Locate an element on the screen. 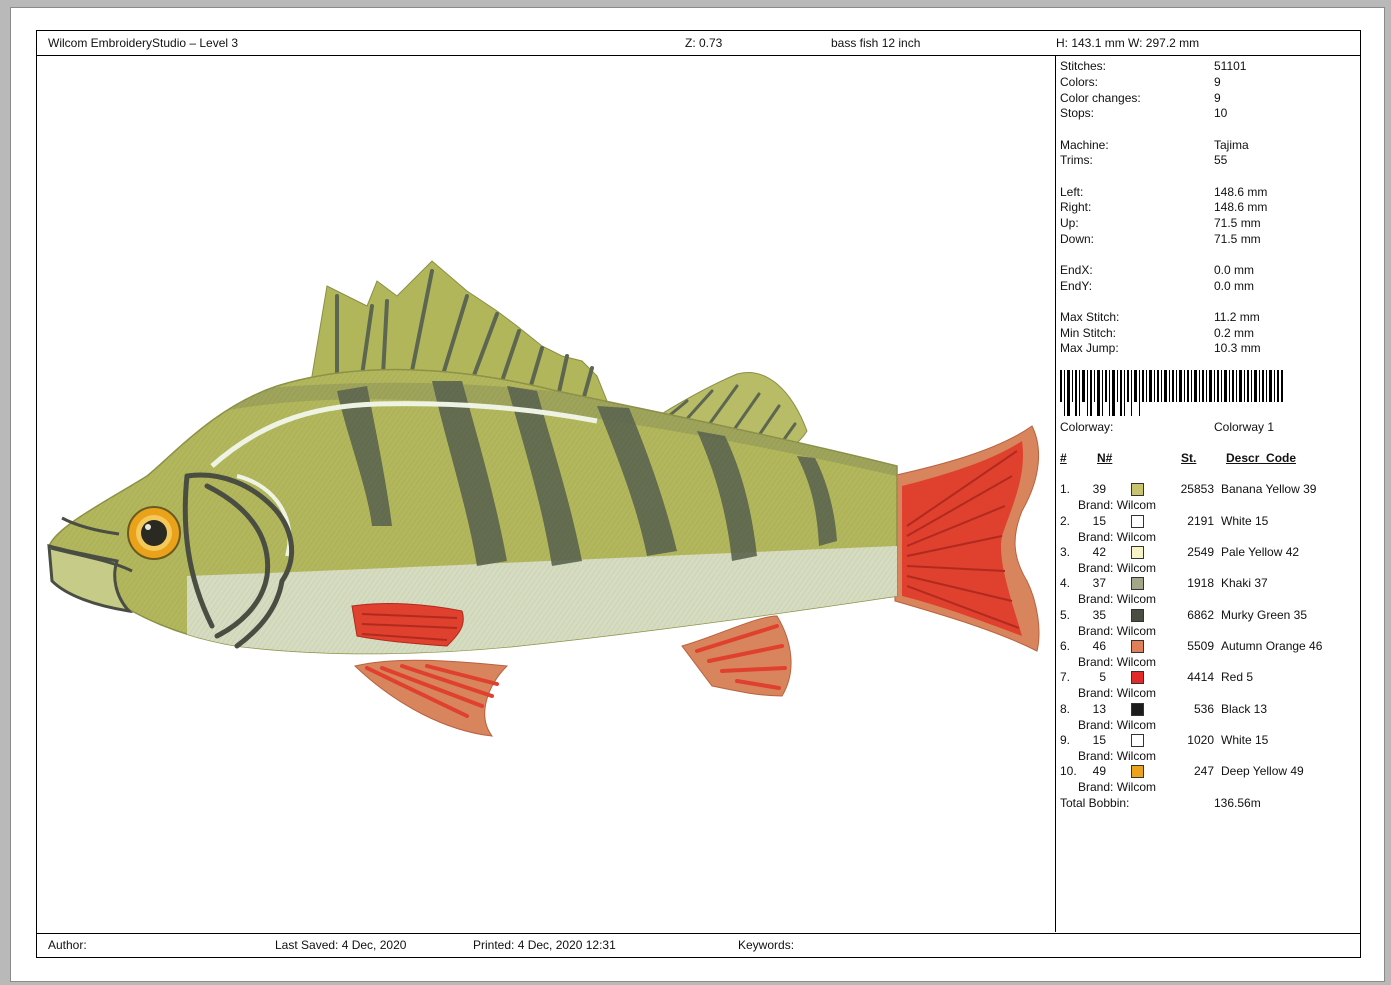  zoom-level: Z: 0.73 is located at coordinates (704, 43).